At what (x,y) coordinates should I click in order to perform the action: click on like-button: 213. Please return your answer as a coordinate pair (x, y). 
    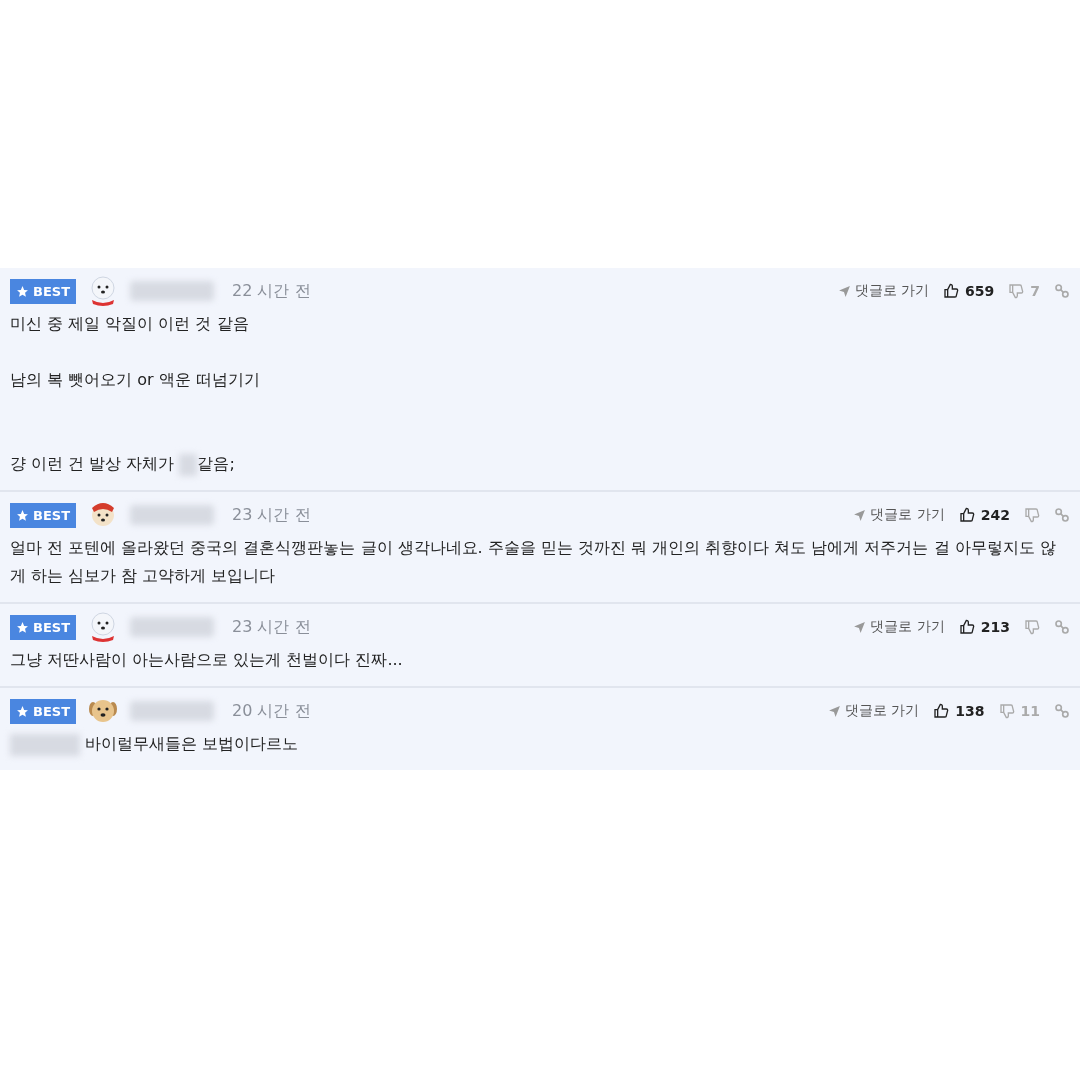
    Looking at the image, I should click on (984, 627).